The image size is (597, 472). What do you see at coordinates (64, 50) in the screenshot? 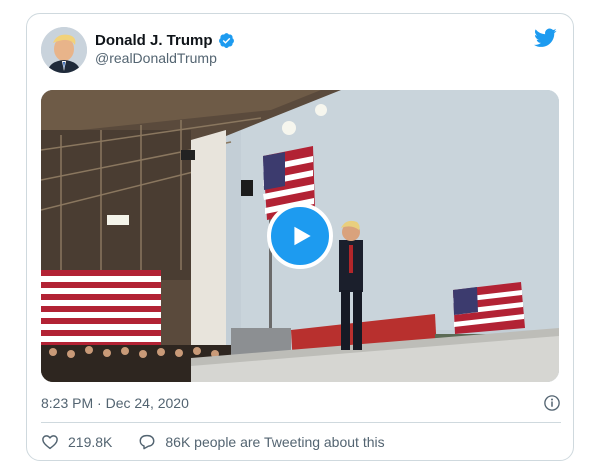
I see `avatar` at bounding box center [64, 50].